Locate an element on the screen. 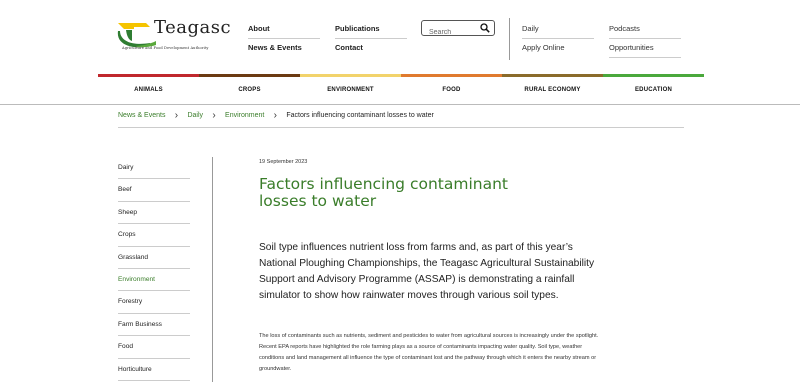  logo-wordmark: Teagasc is located at coordinates (193, 27).